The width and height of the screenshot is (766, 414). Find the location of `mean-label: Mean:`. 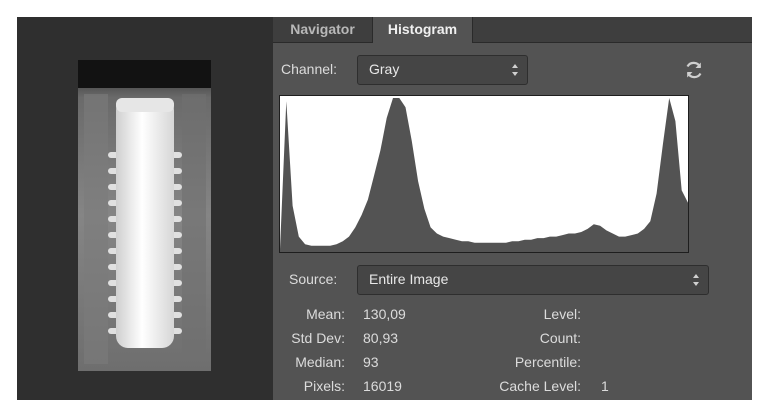

mean-label: Mean: is located at coordinates (325, 314).